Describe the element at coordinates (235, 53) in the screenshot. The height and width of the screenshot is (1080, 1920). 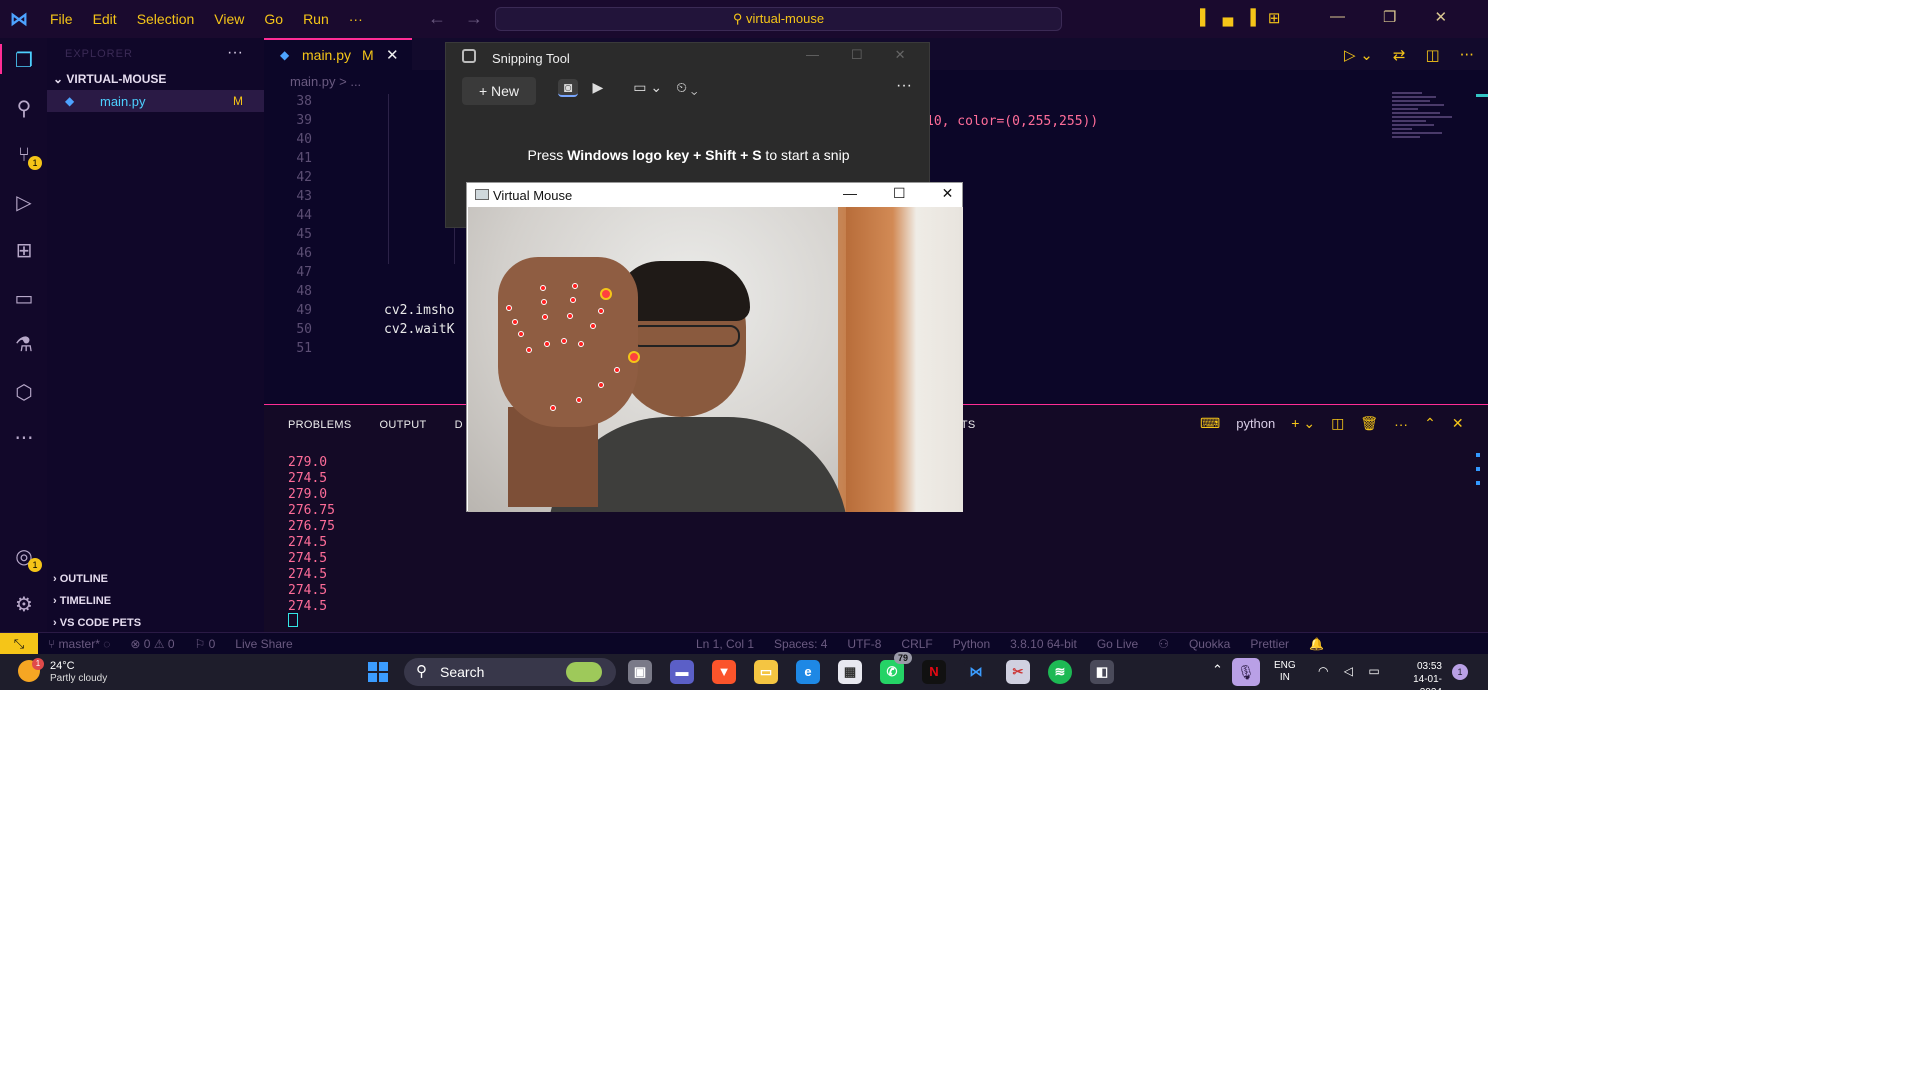
I see `sidebar-more-icon: ···` at that location.